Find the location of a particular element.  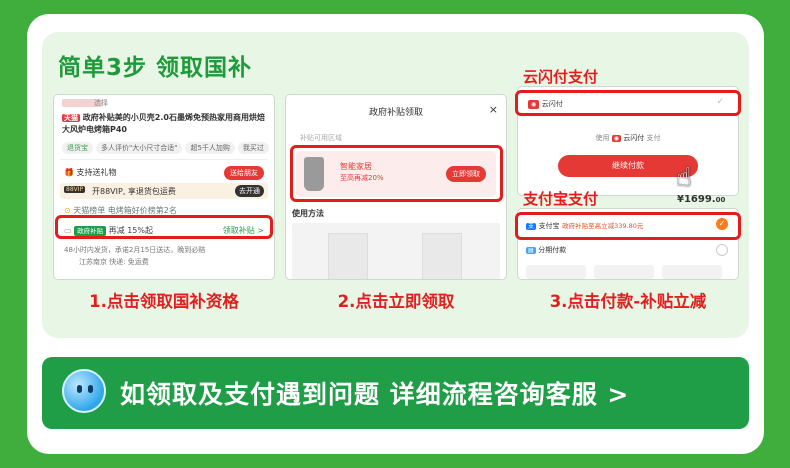

product-title: 天猫 政府补贴美的小贝壳2.0石墨烯免预热家用商用烘焙大风炉电烤箱P40 is located at coordinates (163, 123).